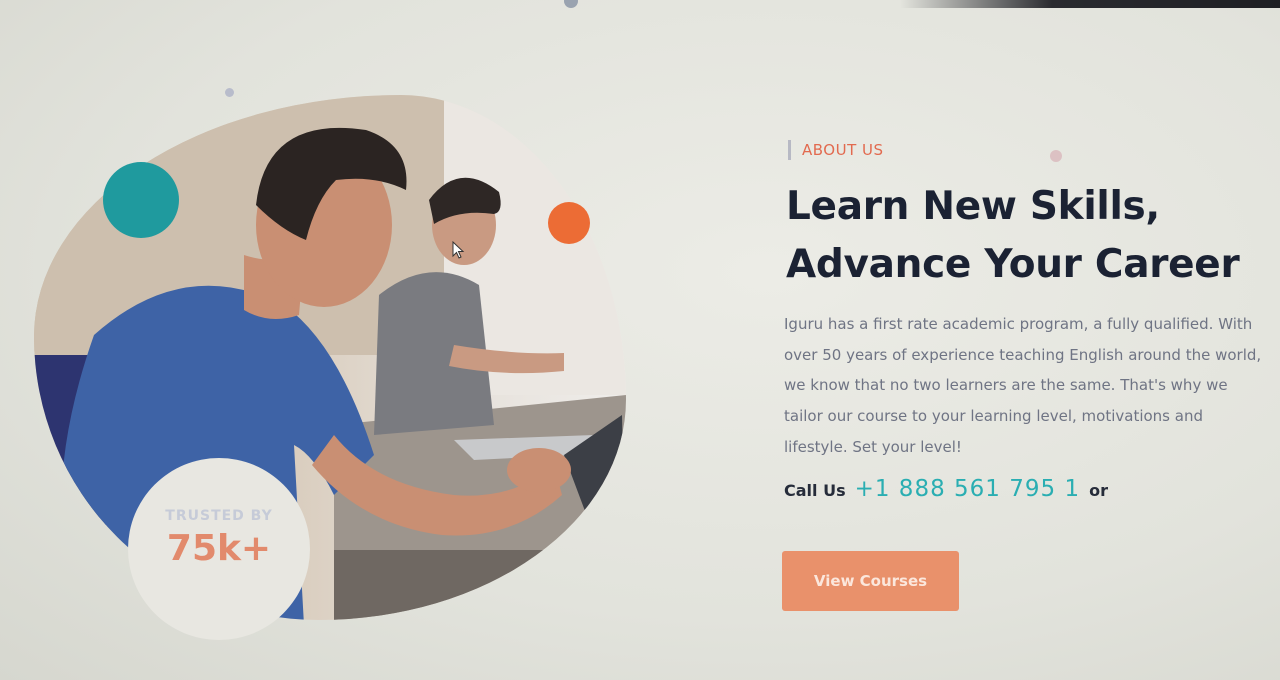 This screenshot has height=680, width=1280. Describe the element at coordinates (1013, 264) in the screenshot. I see `title-line-2: Advance Your Career` at that location.